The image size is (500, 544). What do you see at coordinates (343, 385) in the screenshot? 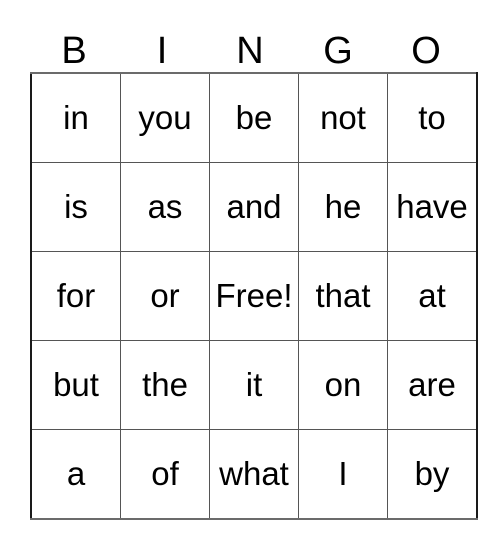
I see `bingo-cell: on` at bounding box center [343, 385].